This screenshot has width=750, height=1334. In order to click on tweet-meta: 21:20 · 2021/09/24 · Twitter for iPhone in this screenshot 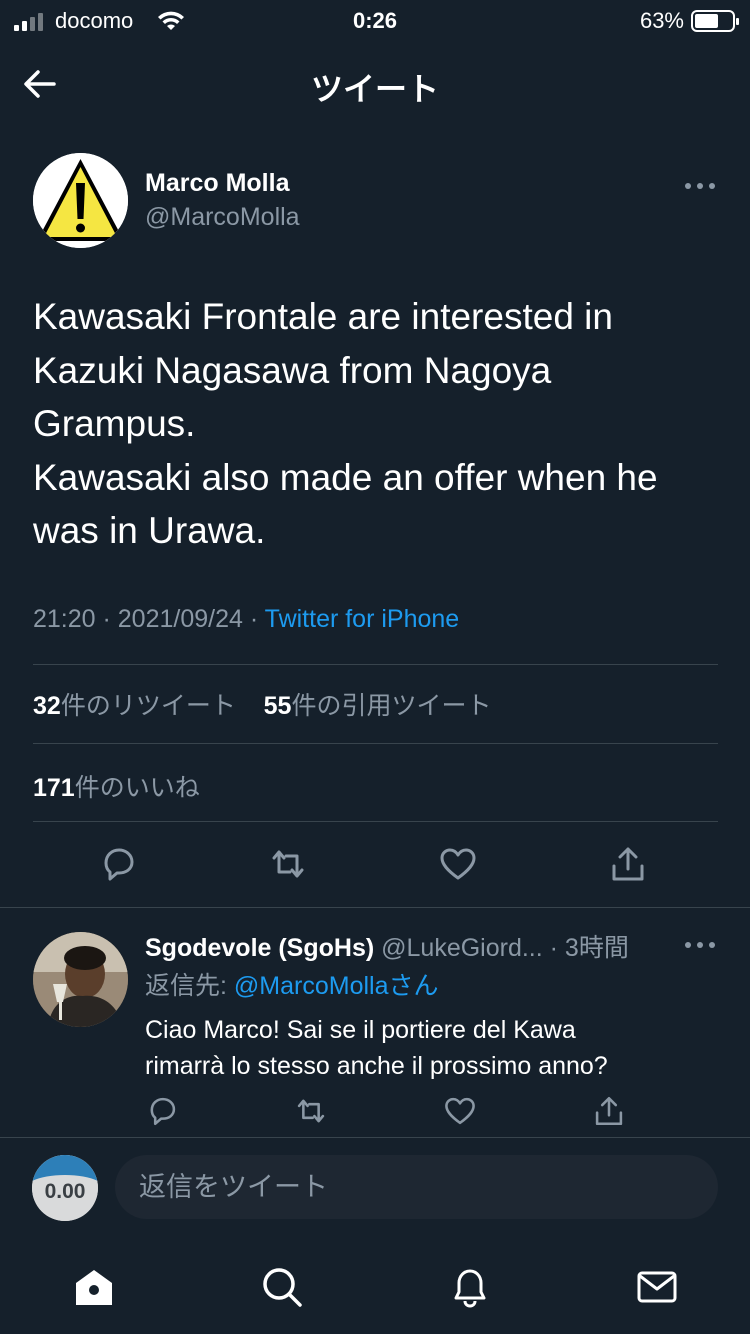, I will do `click(246, 619)`.